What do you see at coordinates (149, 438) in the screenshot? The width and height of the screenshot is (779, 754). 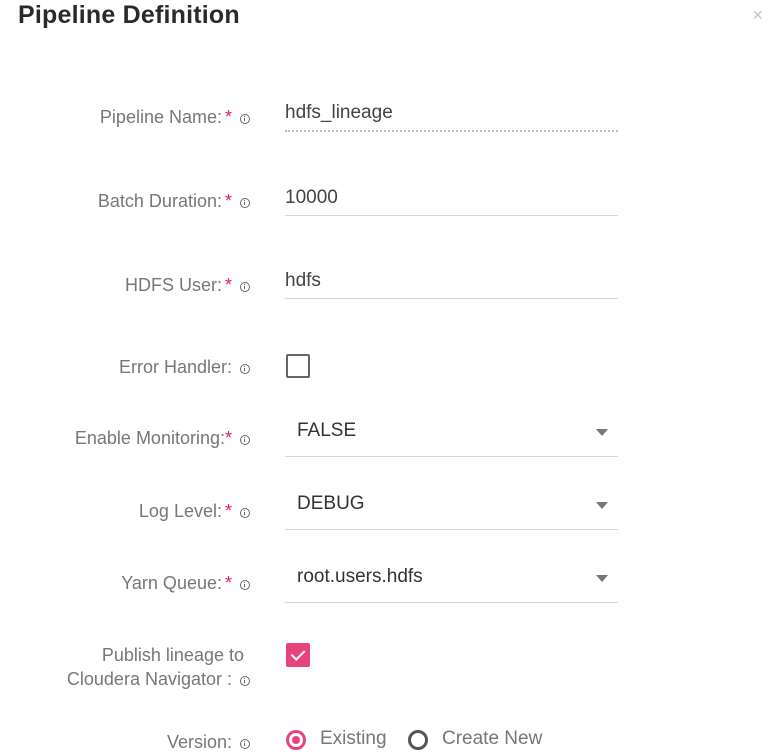 I see `enable-monitoring-label-text: Enable Monitoring:` at bounding box center [149, 438].